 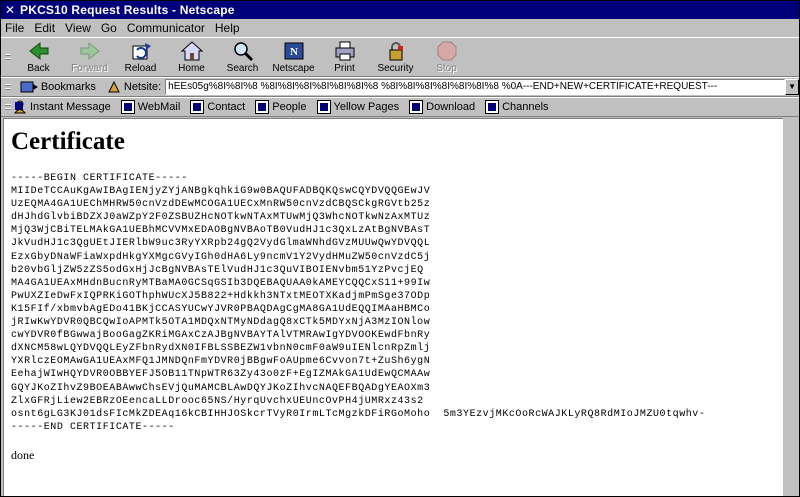 I want to click on personal-item-yellow-pages: Yellow Pages, so click(x=358, y=107).